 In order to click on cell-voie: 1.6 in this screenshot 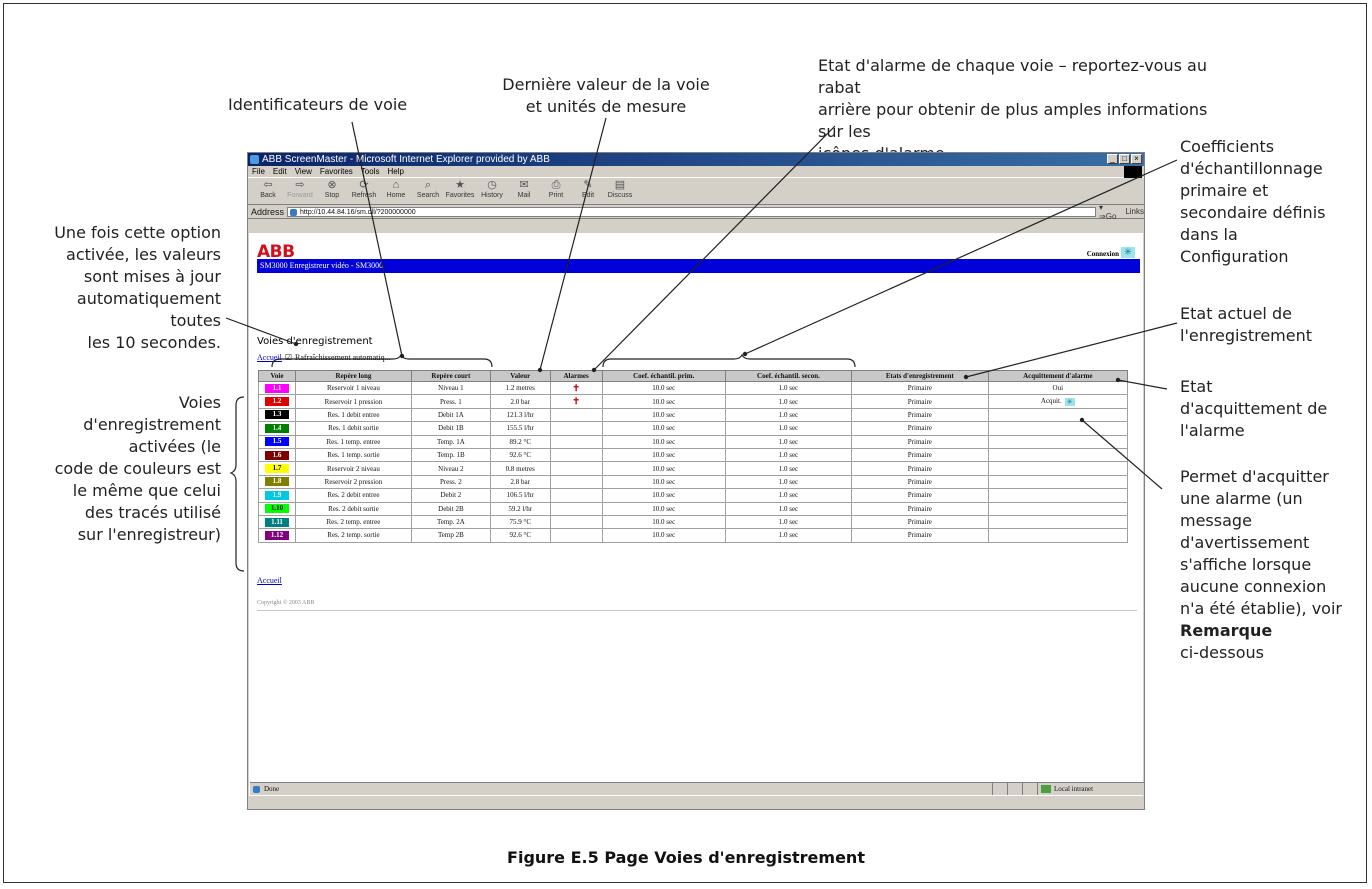, I will do `click(277, 455)`.